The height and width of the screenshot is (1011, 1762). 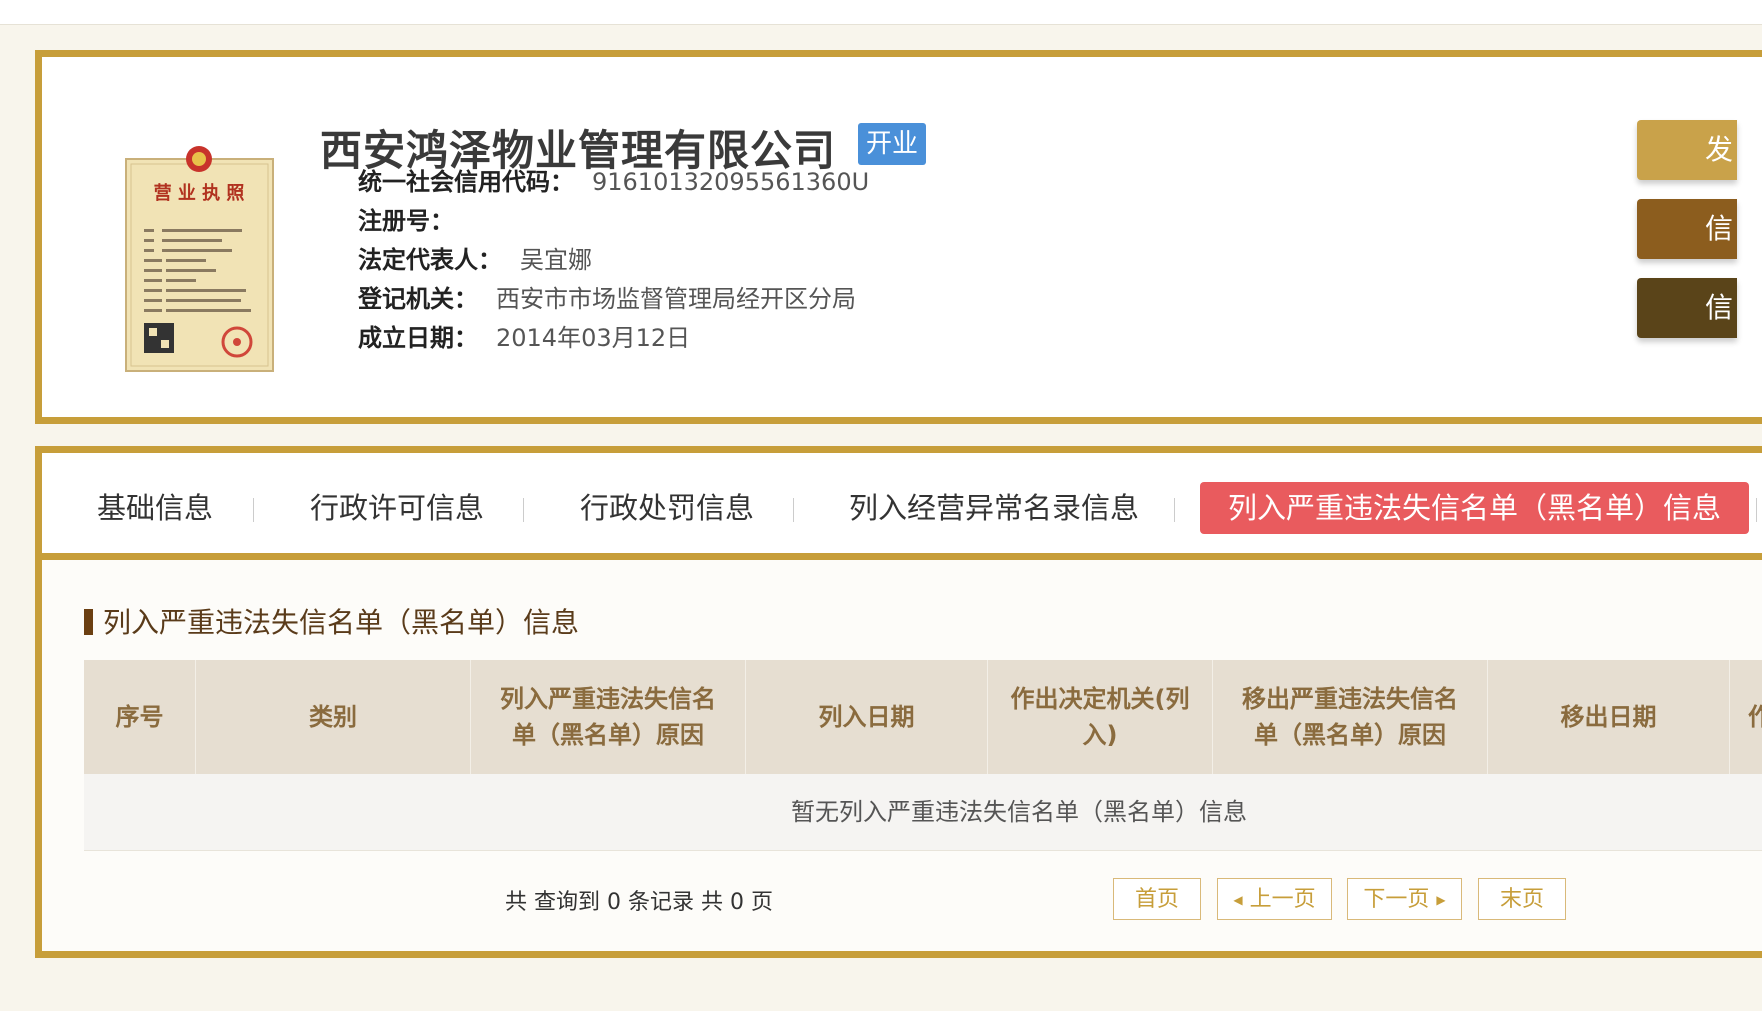 I want to click on registration-authority-row: 登记机关： 西安市市场监督管理局经开区分局, so click(x=607, y=296).